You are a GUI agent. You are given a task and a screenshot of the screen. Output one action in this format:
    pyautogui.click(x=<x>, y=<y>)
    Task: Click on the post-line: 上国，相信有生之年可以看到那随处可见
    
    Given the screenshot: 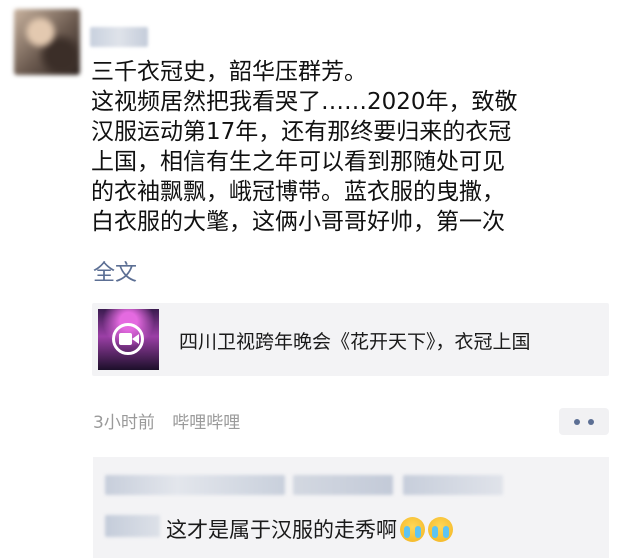 What is the action you would take?
    pyautogui.click(x=298, y=162)
    